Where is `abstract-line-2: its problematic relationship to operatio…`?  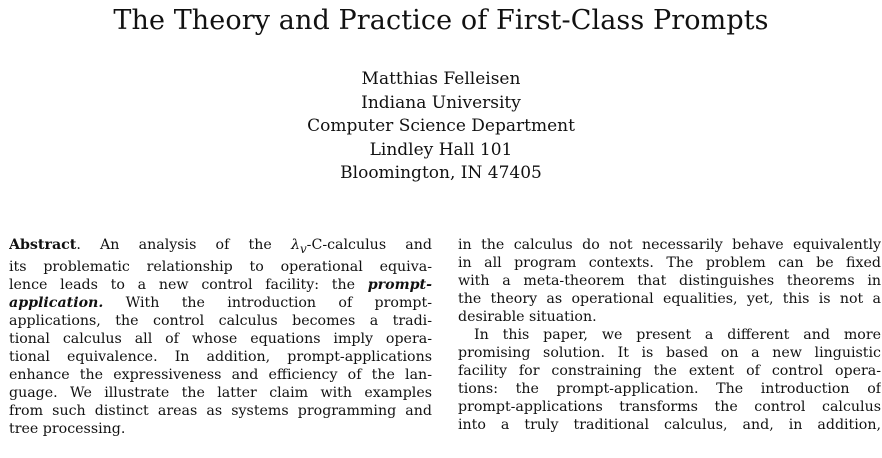 abstract-line-2: its problematic relationship to operatio… is located at coordinates (220, 266).